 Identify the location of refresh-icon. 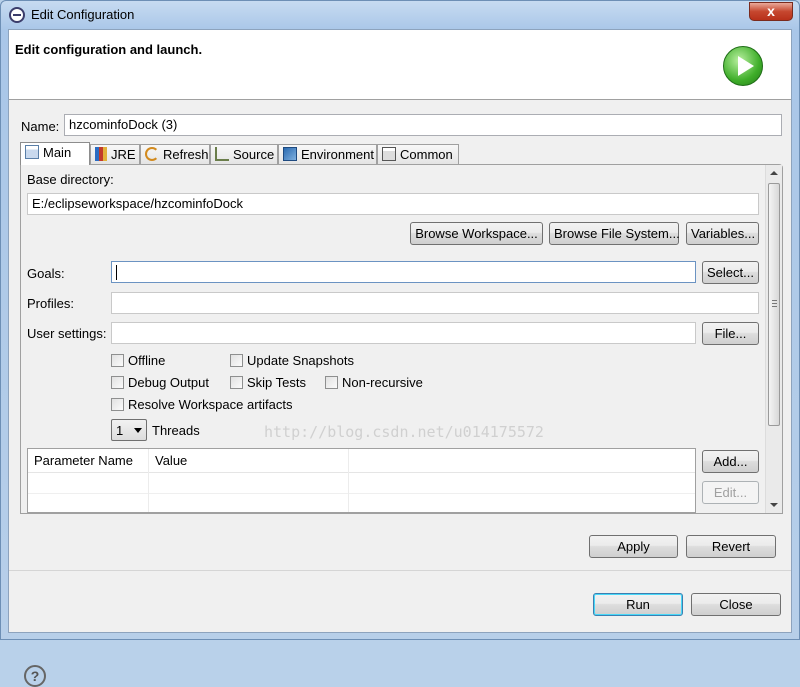
(152, 154).